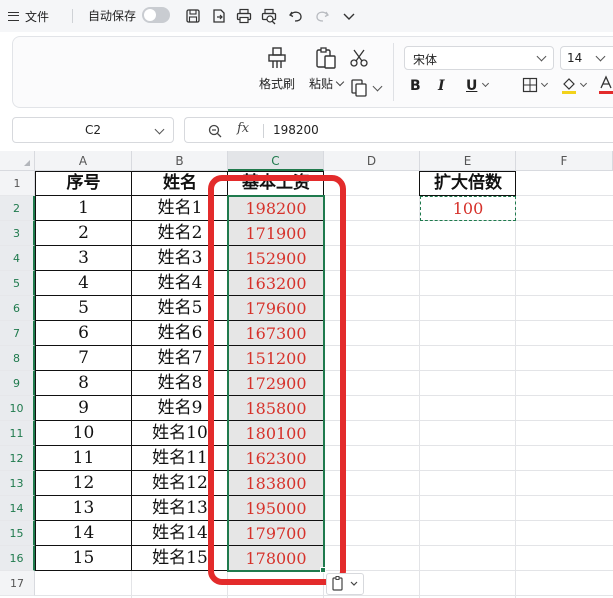 The height and width of the screenshot is (598, 613). Describe the element at coordinates (324, 595) in the screenshot. I see `gridline-horizontal` at that location.